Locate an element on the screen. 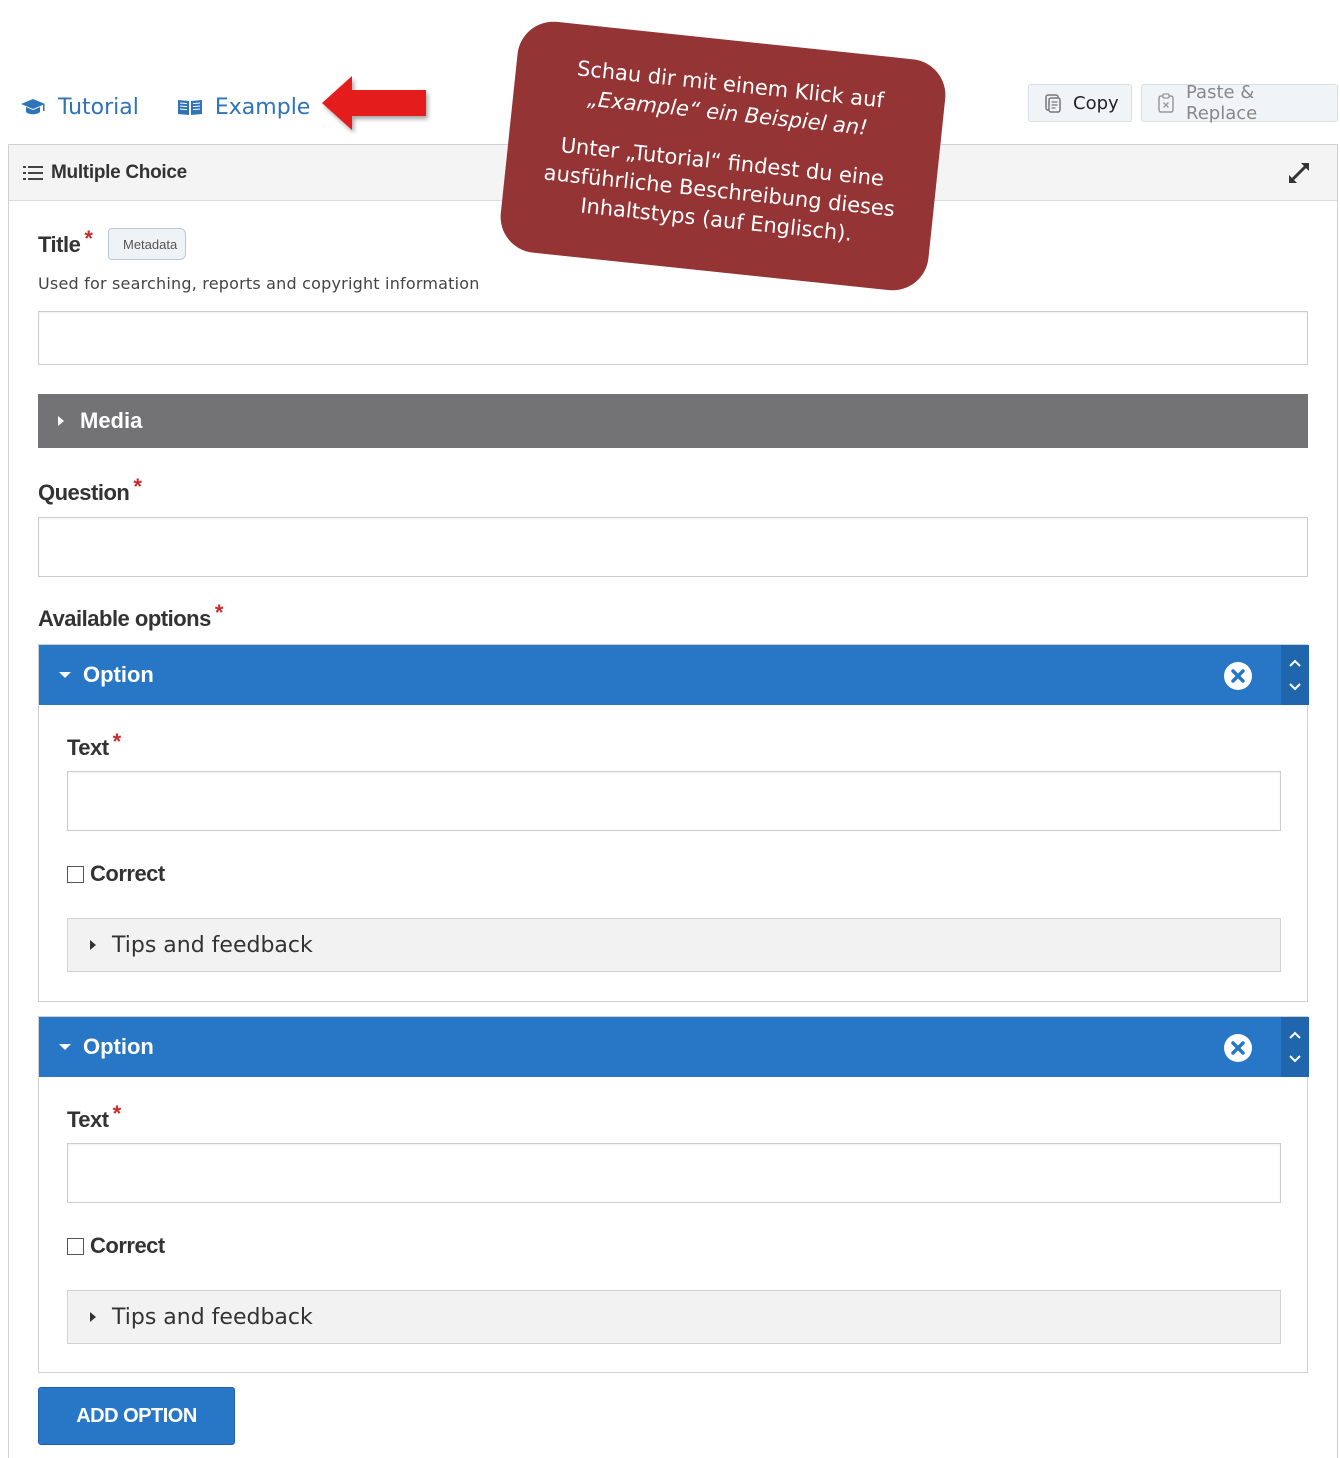 This screenshot has width=1340, height=1458. title-label-text: Title is located at coordinates (59, 244).